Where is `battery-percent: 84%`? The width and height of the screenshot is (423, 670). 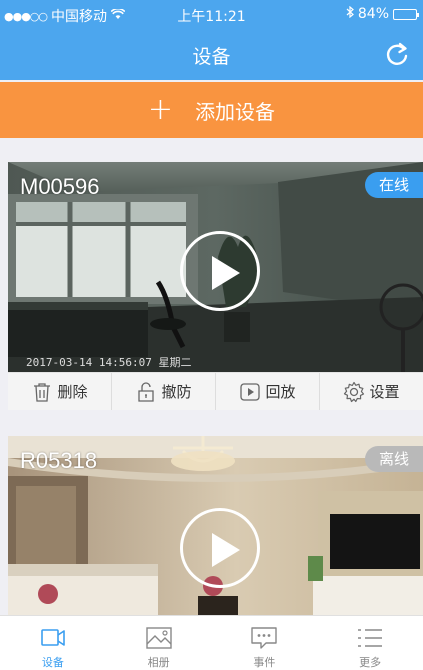
battery-percent: 84% is located at coordinates (373, 14).